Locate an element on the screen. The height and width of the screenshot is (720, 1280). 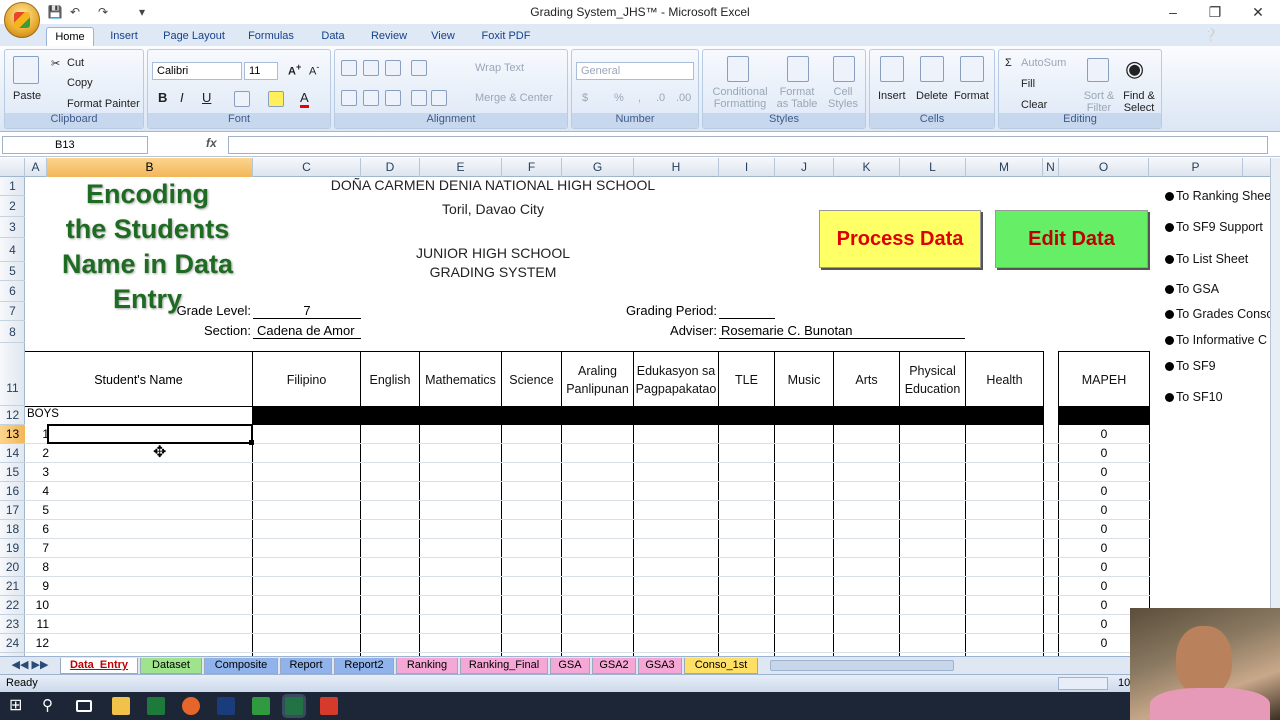
close-button: ✕ is located at coordinates (1258, 12).